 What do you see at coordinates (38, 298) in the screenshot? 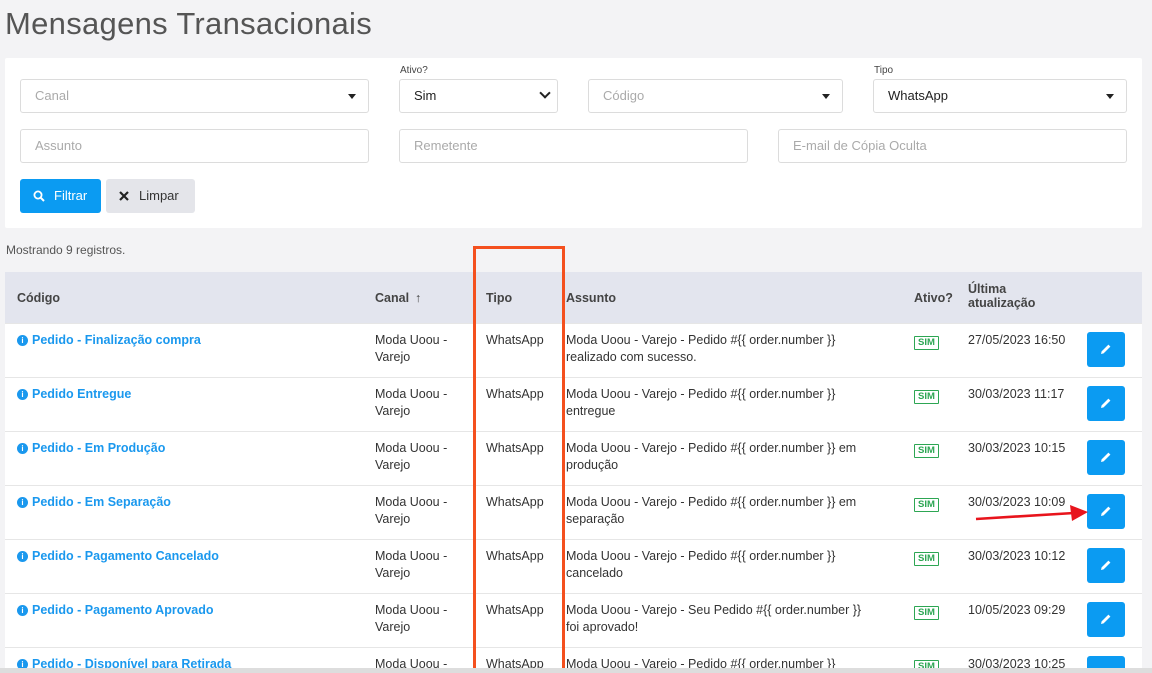
I see `header-codigo: Código` at bounding box center [38, 298].